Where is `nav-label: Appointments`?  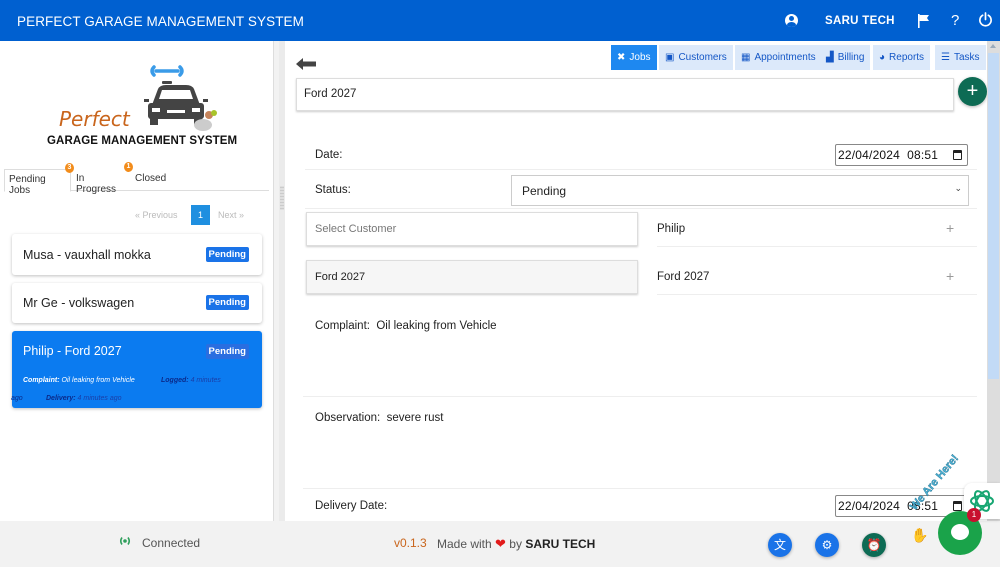
nav-label: Appointments is located at coordinates (785, 57).